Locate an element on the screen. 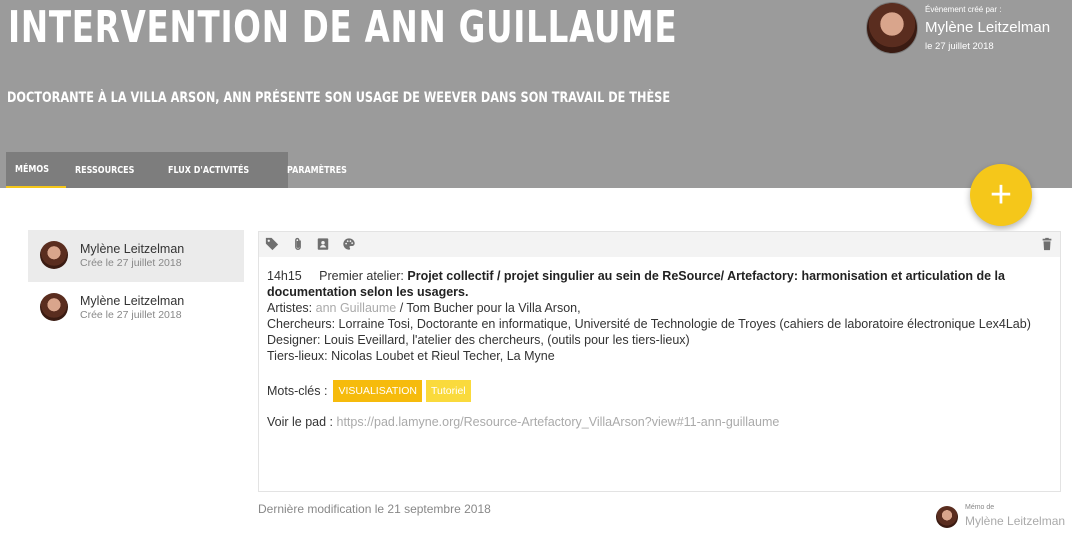 The height and width of the screenshot is (546, 1072). creator-date: le 27 juillet 2018 is located at coordinates (959, 46).